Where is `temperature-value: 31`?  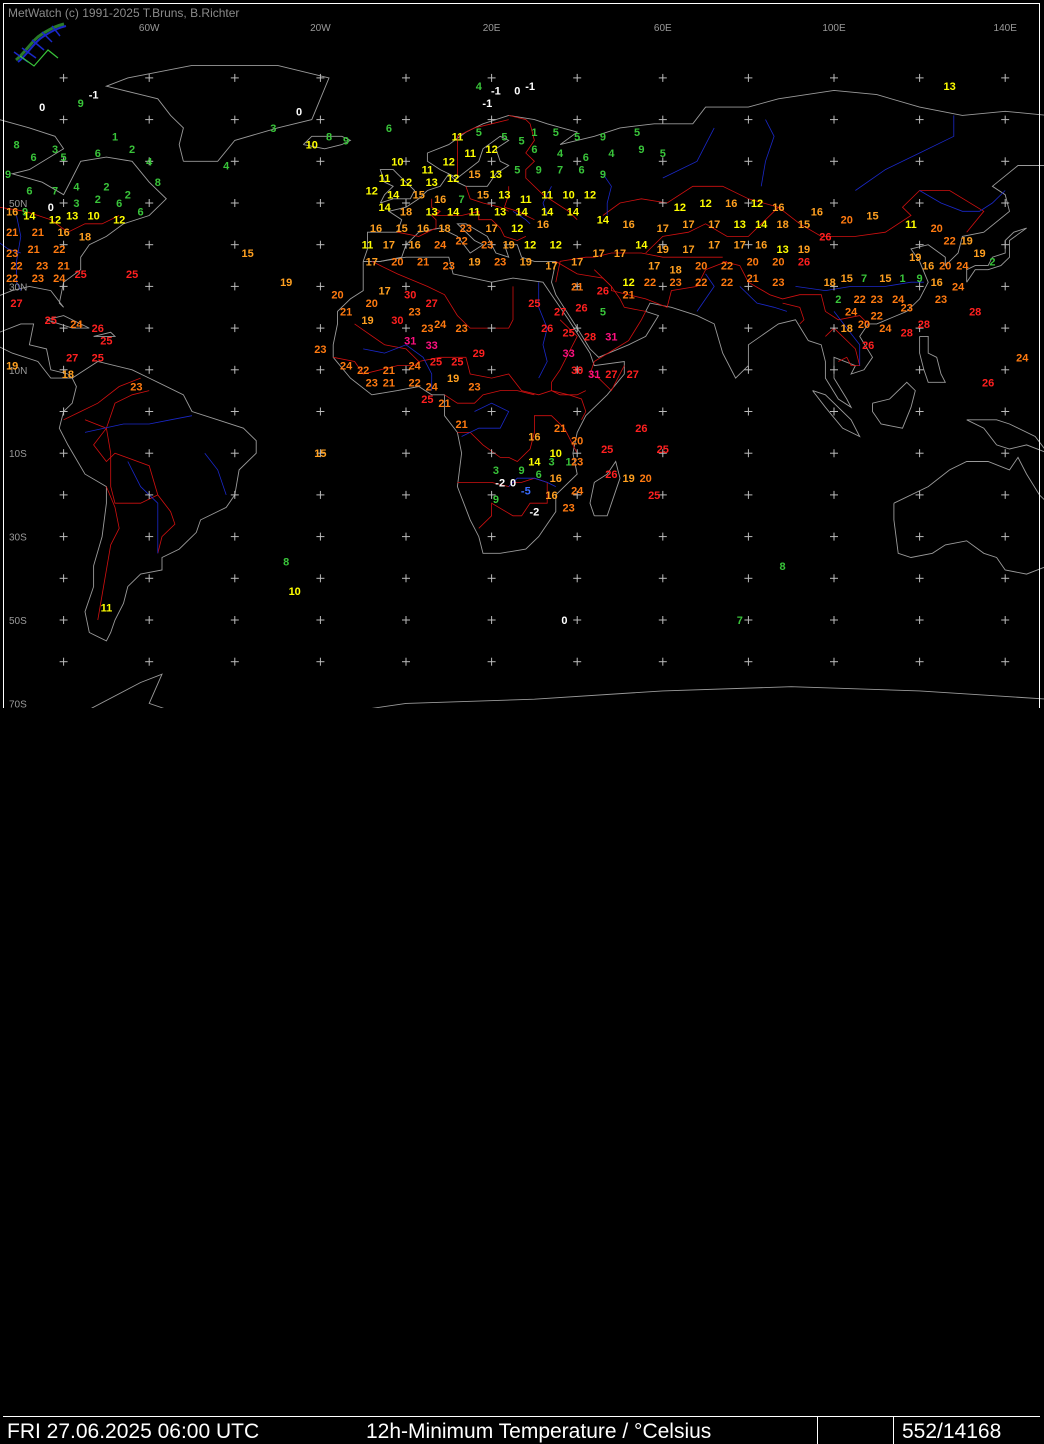 temperature-value: 31 is located at coordinates (594, 375).